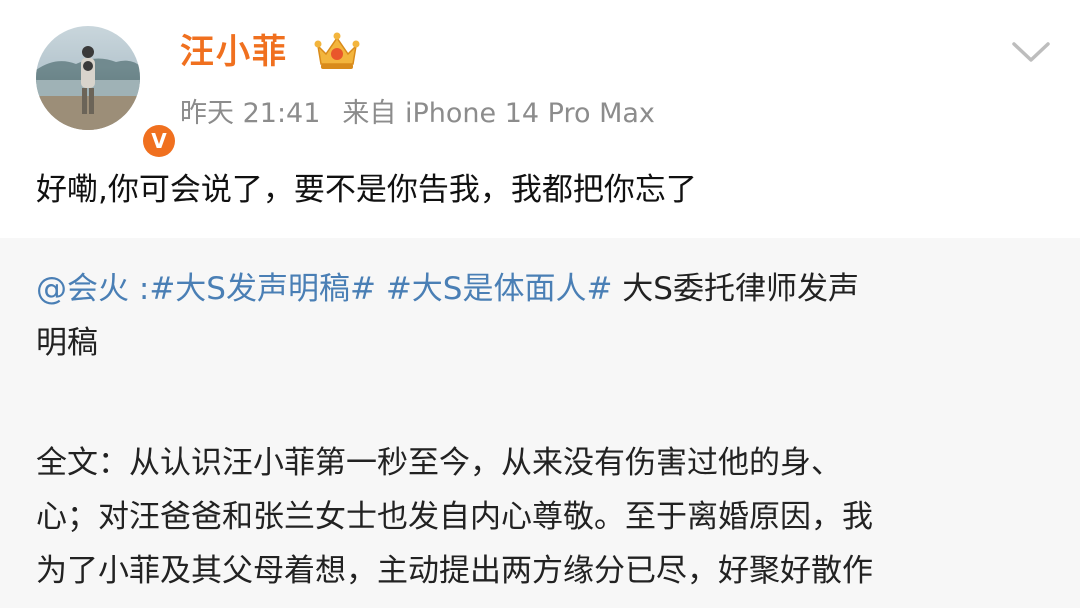  What do you see at coordinates (366, 190) in the screenshot?
I see `post-text: 好嘞,你可会说了，要不是你告我，我都把你忘了` at bounding box center [366, 190].